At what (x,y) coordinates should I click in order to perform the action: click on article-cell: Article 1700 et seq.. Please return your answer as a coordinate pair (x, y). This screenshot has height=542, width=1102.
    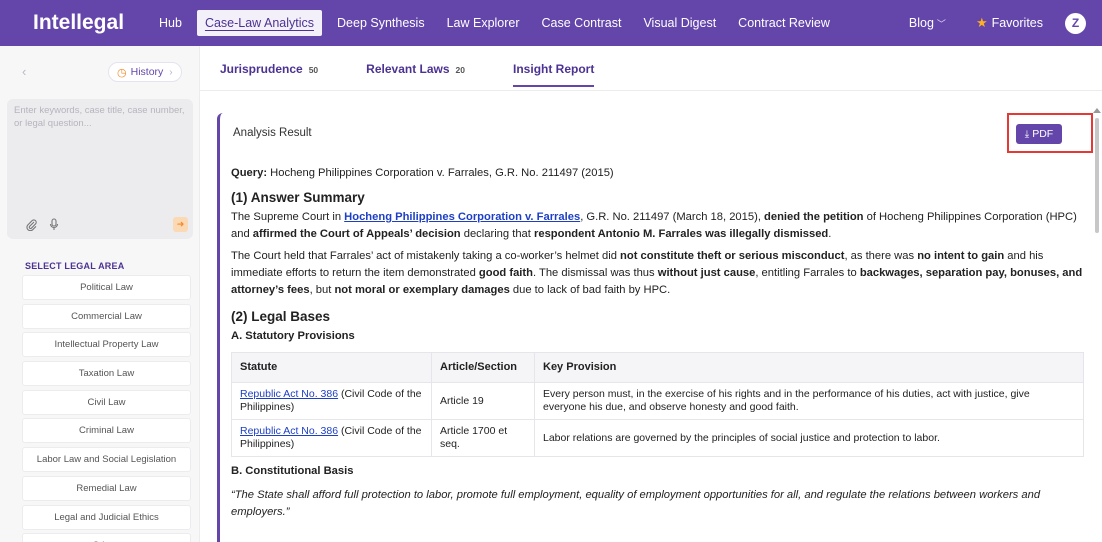
    Looking at the image, I should click on (483, 438).